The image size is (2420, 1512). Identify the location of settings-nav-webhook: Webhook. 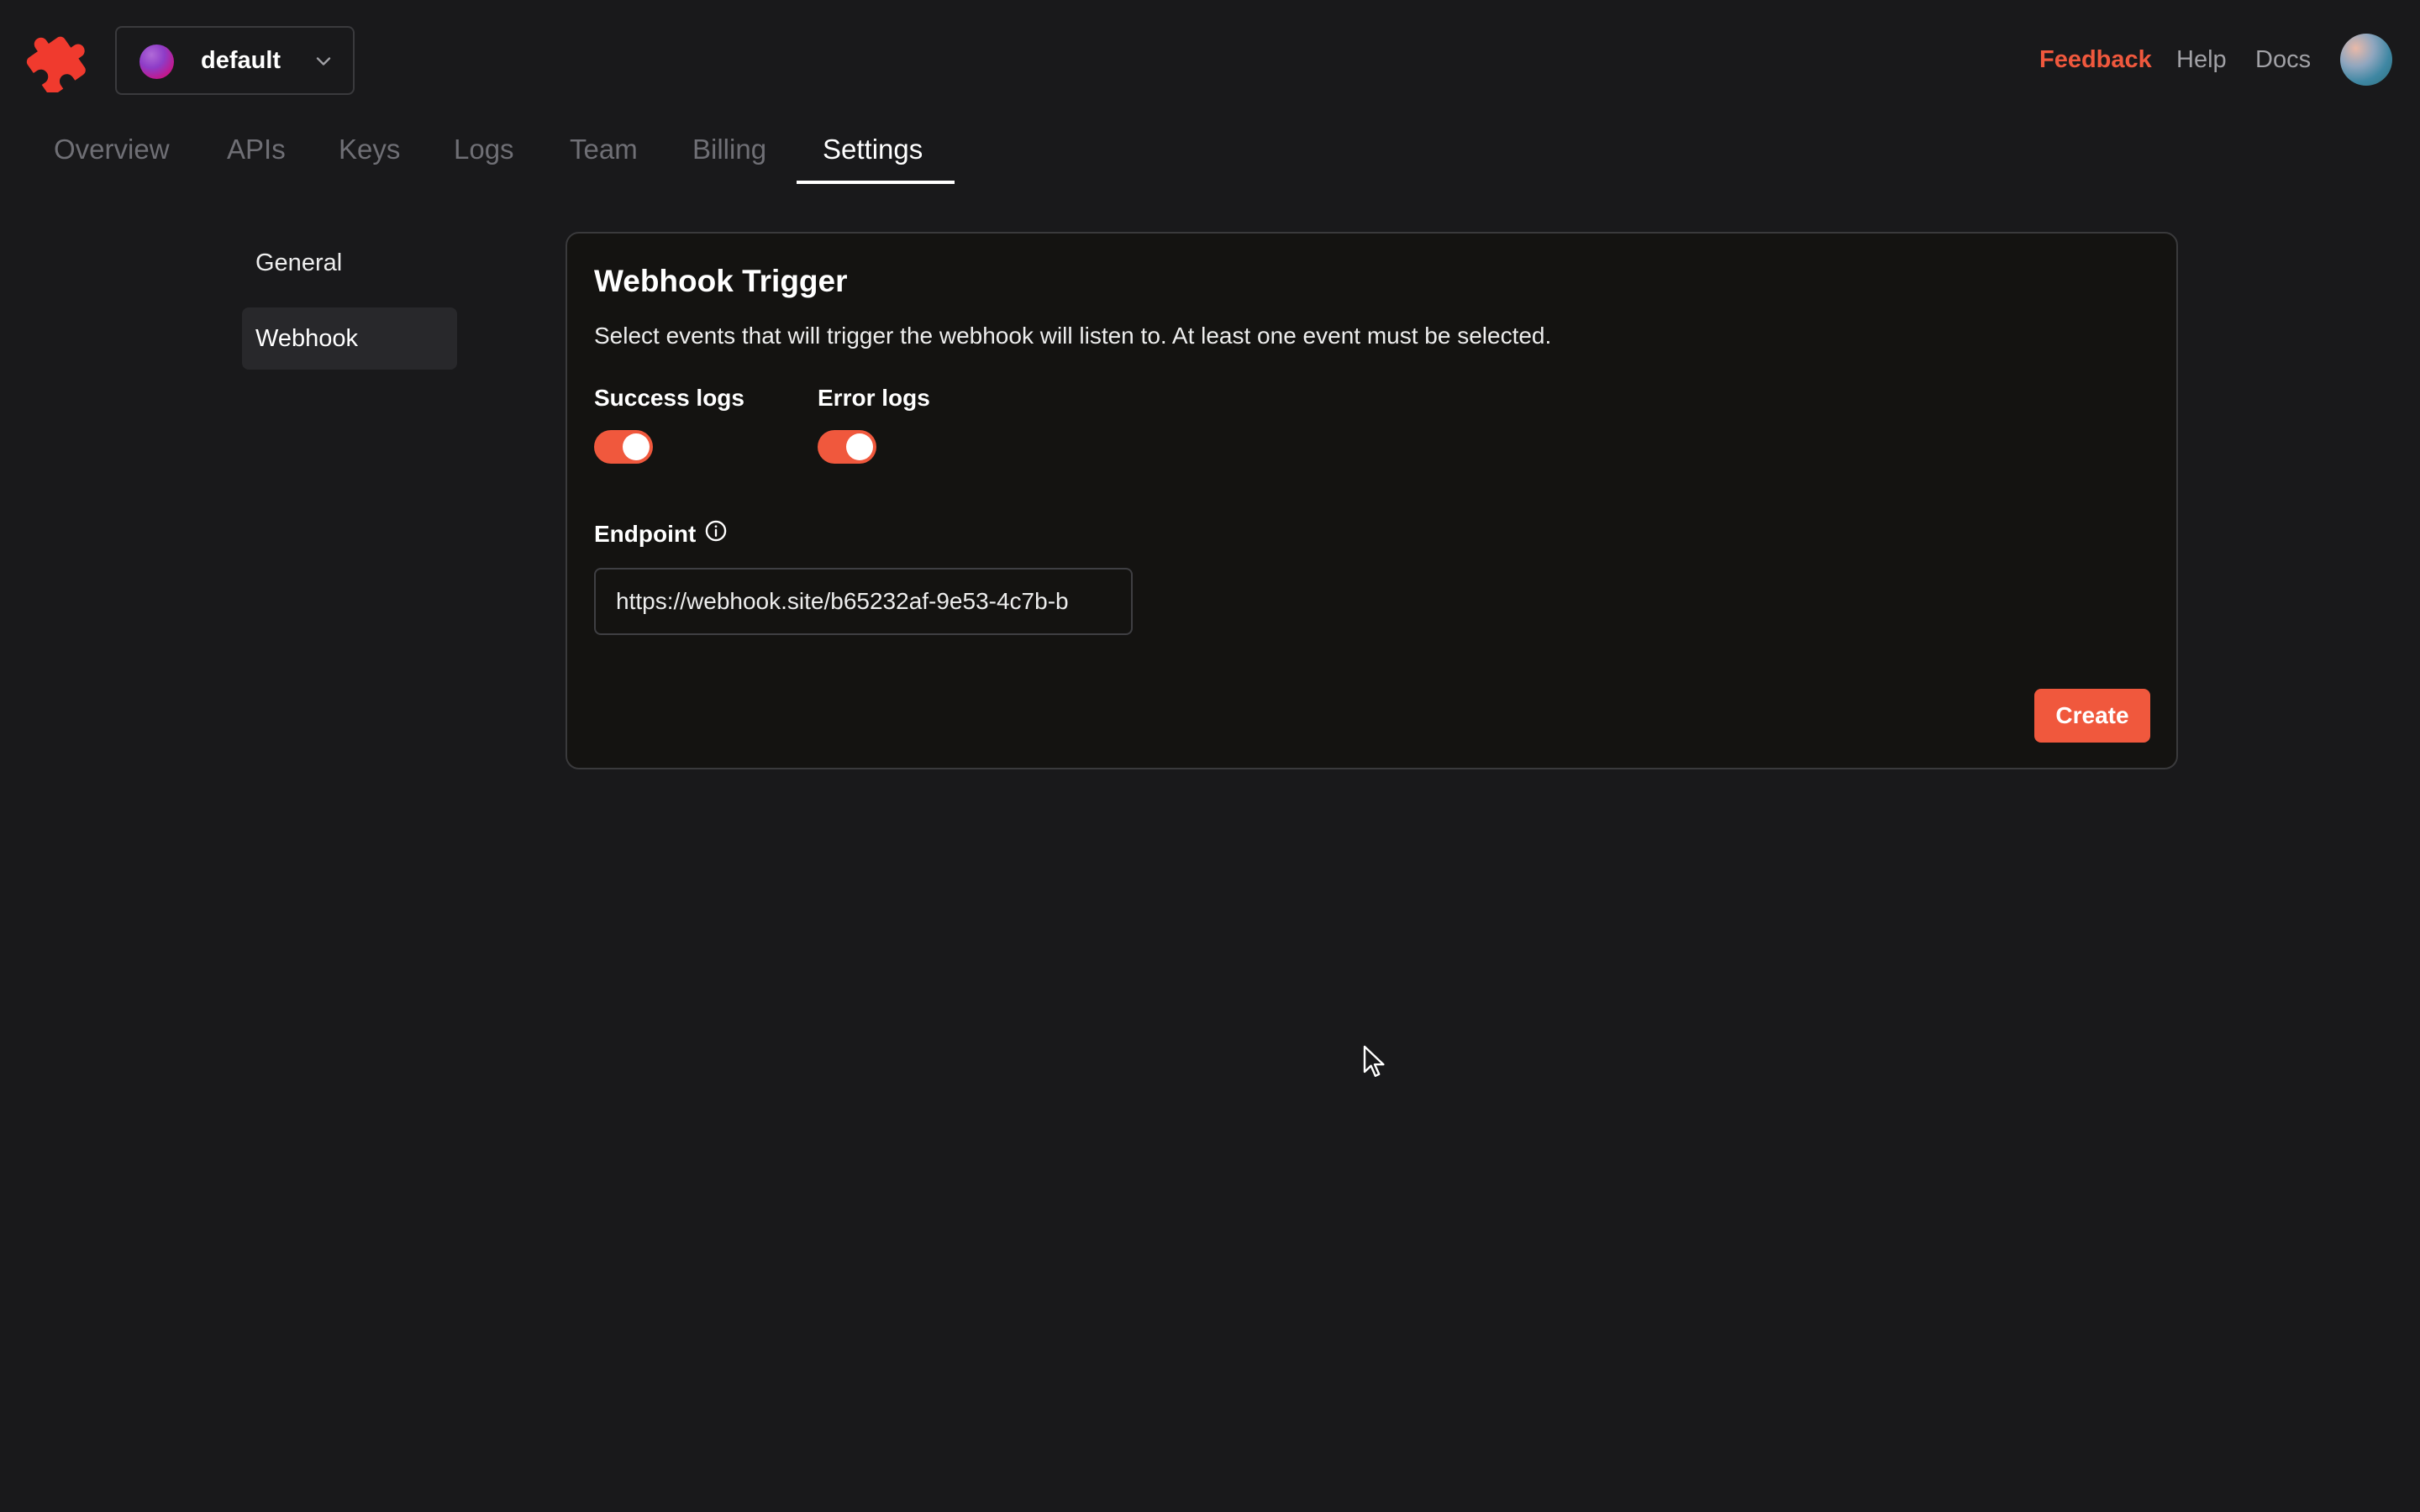
(349, 338).